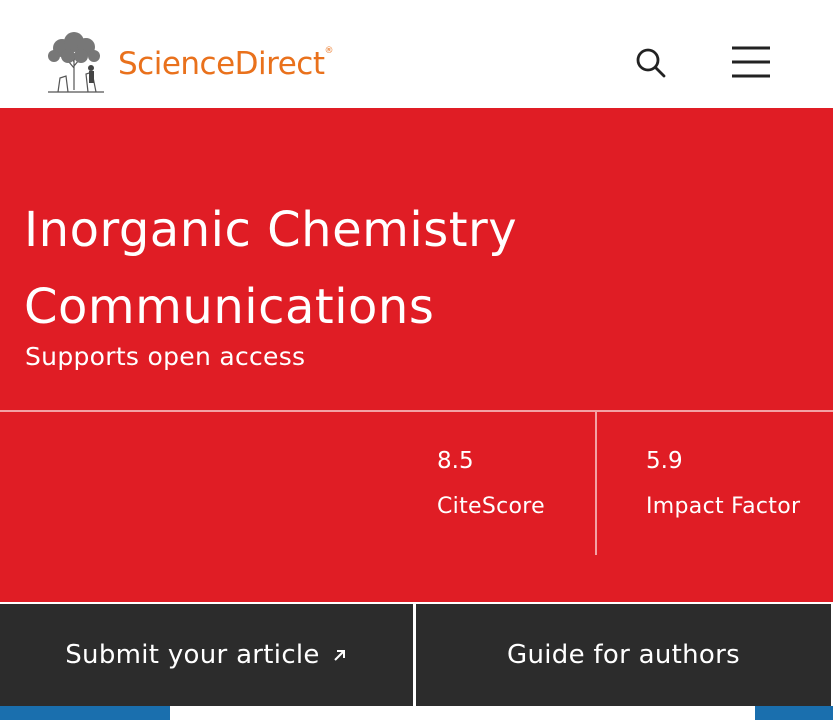 The width and height of the screenshot is (833, 720). I want to click on external-arrow-icon, so click(339, 655).